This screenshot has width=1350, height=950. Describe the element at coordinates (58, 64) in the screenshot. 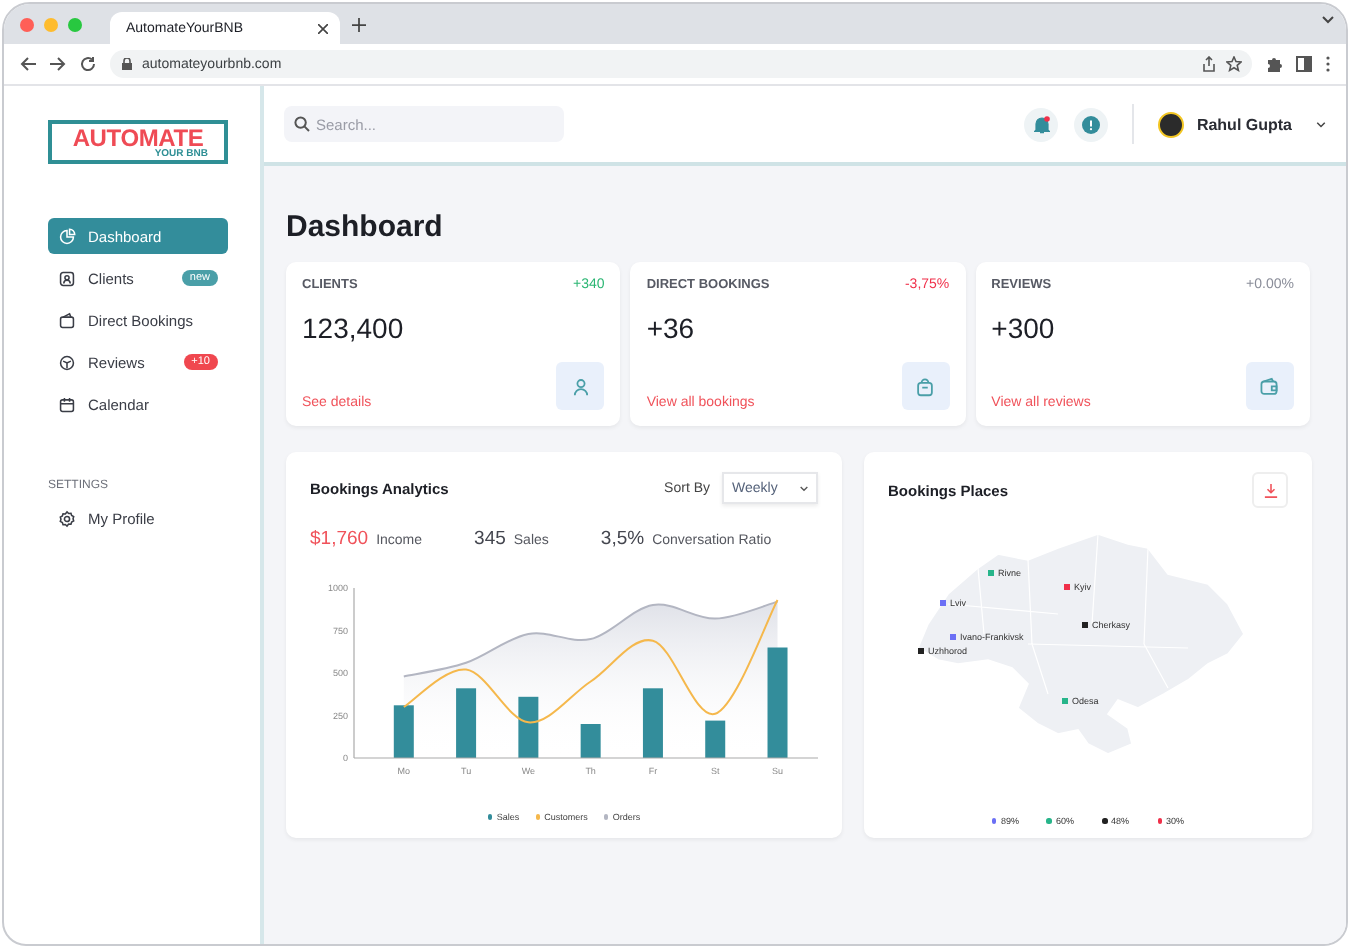

I see `forward-icon` at that location.